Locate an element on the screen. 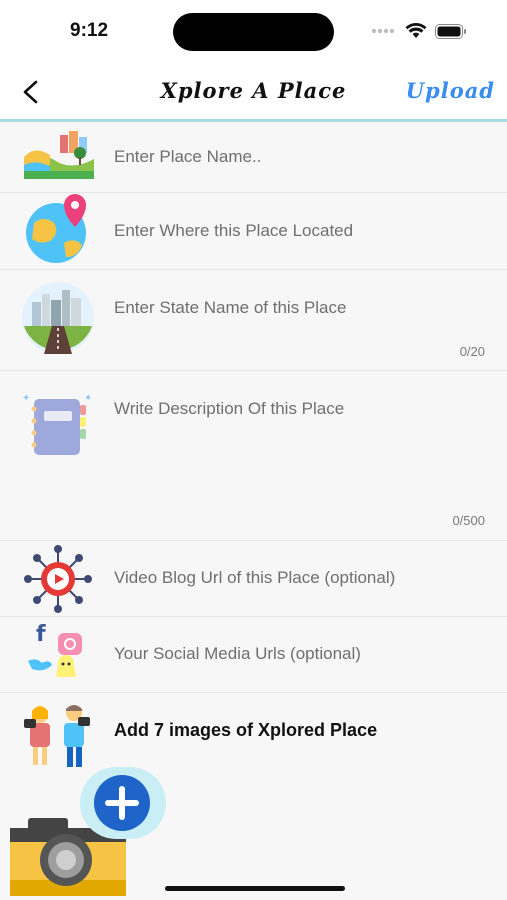  nav-bar: Xplore A Place Upload is located at coordinates (253, 92).